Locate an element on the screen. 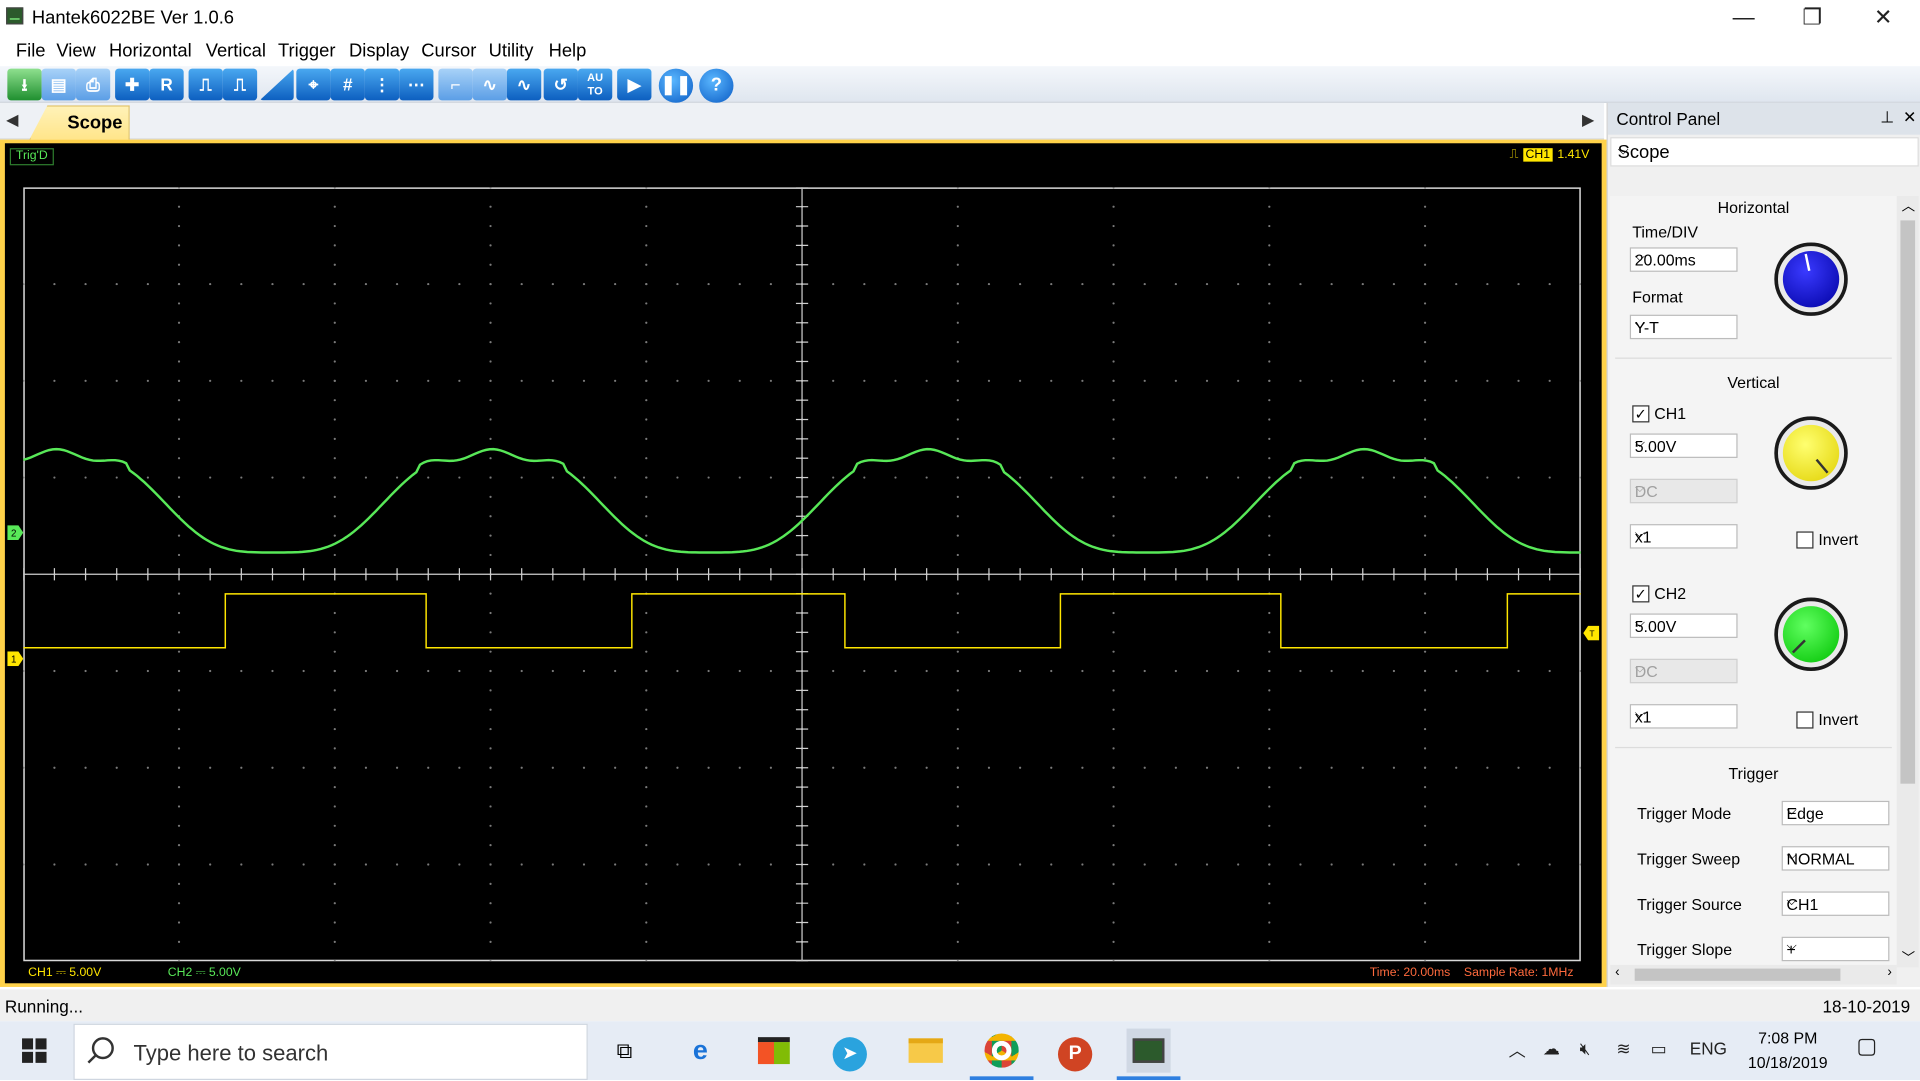 Image resolution: width=1920 pixels, height=1081 pixels. notifications-icon: ▢ is located at coordinates (1866, 1046).